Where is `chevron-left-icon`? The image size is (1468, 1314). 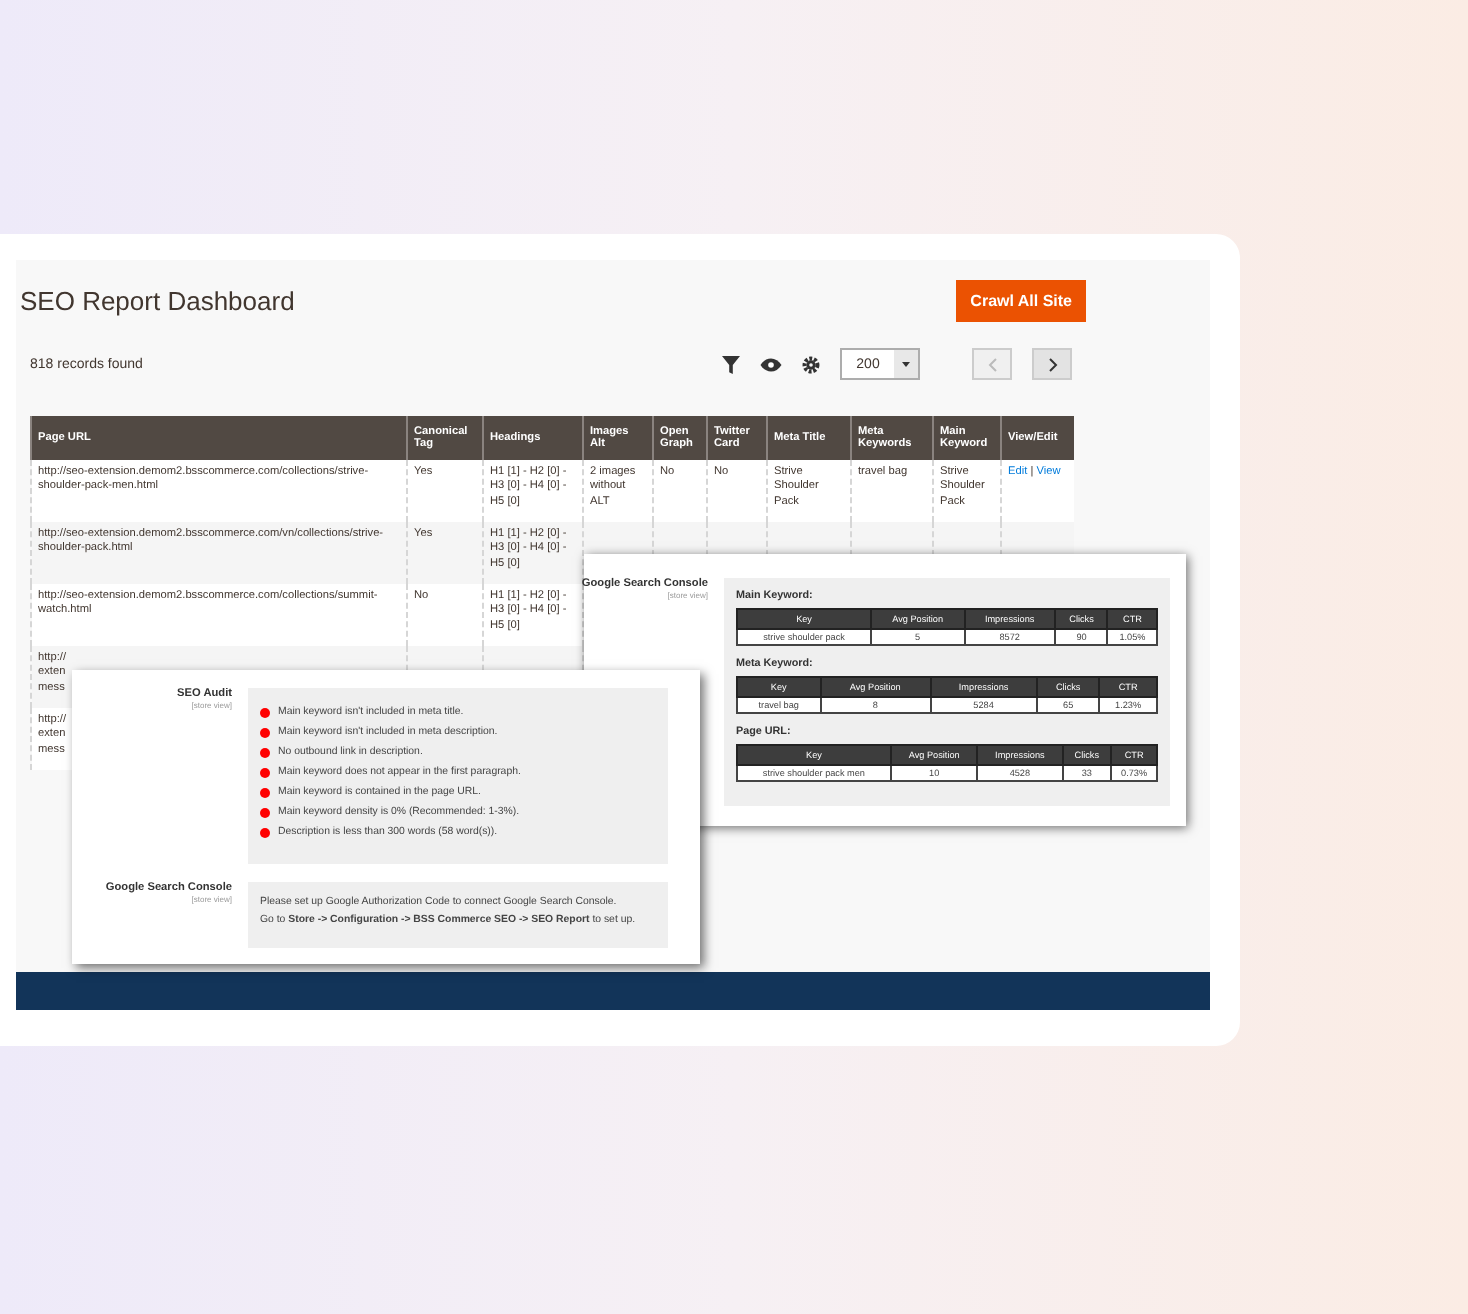 chevron-left-icon is located at coordinates (992, 364).